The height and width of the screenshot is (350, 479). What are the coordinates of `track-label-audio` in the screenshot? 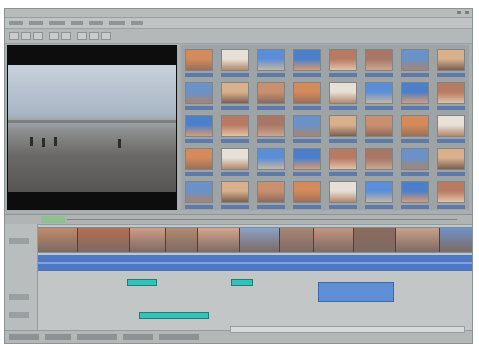 It's located at (19, 315).